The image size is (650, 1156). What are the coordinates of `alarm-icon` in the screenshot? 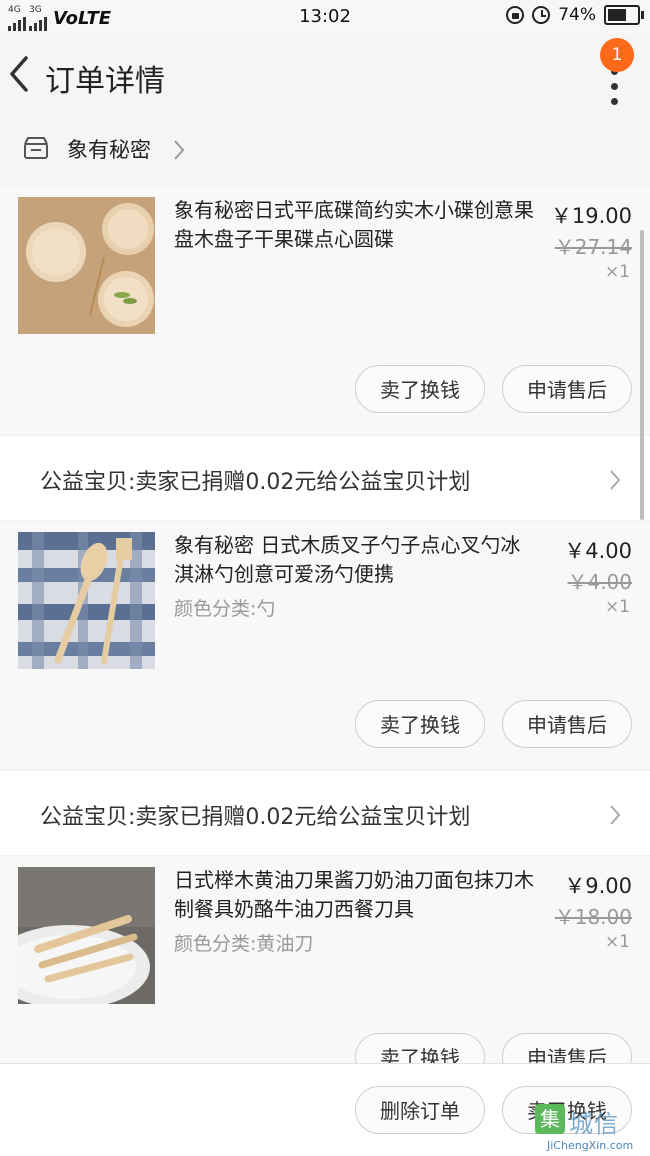 It's located at (541, 15).